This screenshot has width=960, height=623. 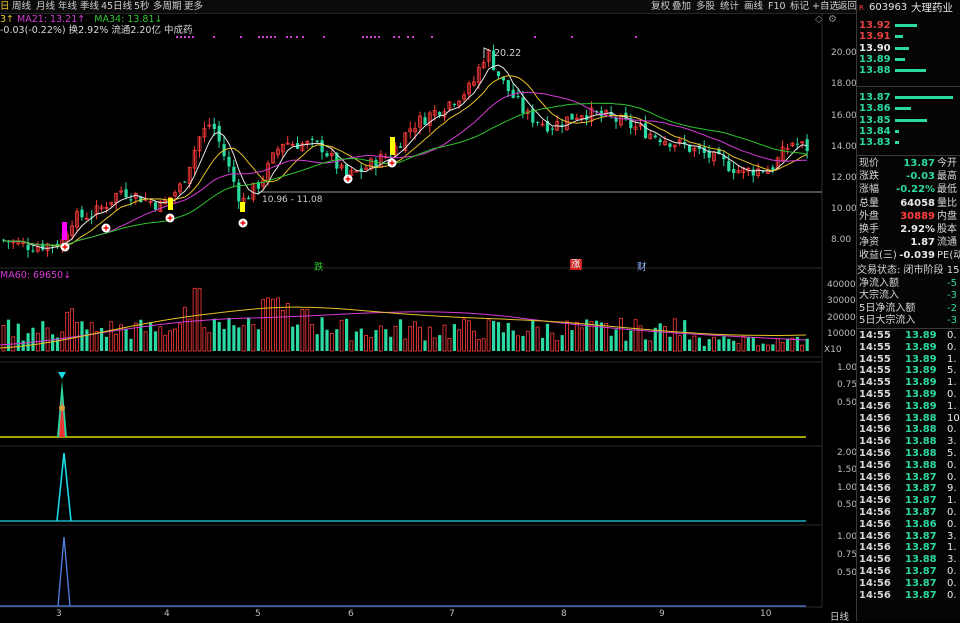 I want to click on mark-zhang: 涨, so click(x=576, y=264).